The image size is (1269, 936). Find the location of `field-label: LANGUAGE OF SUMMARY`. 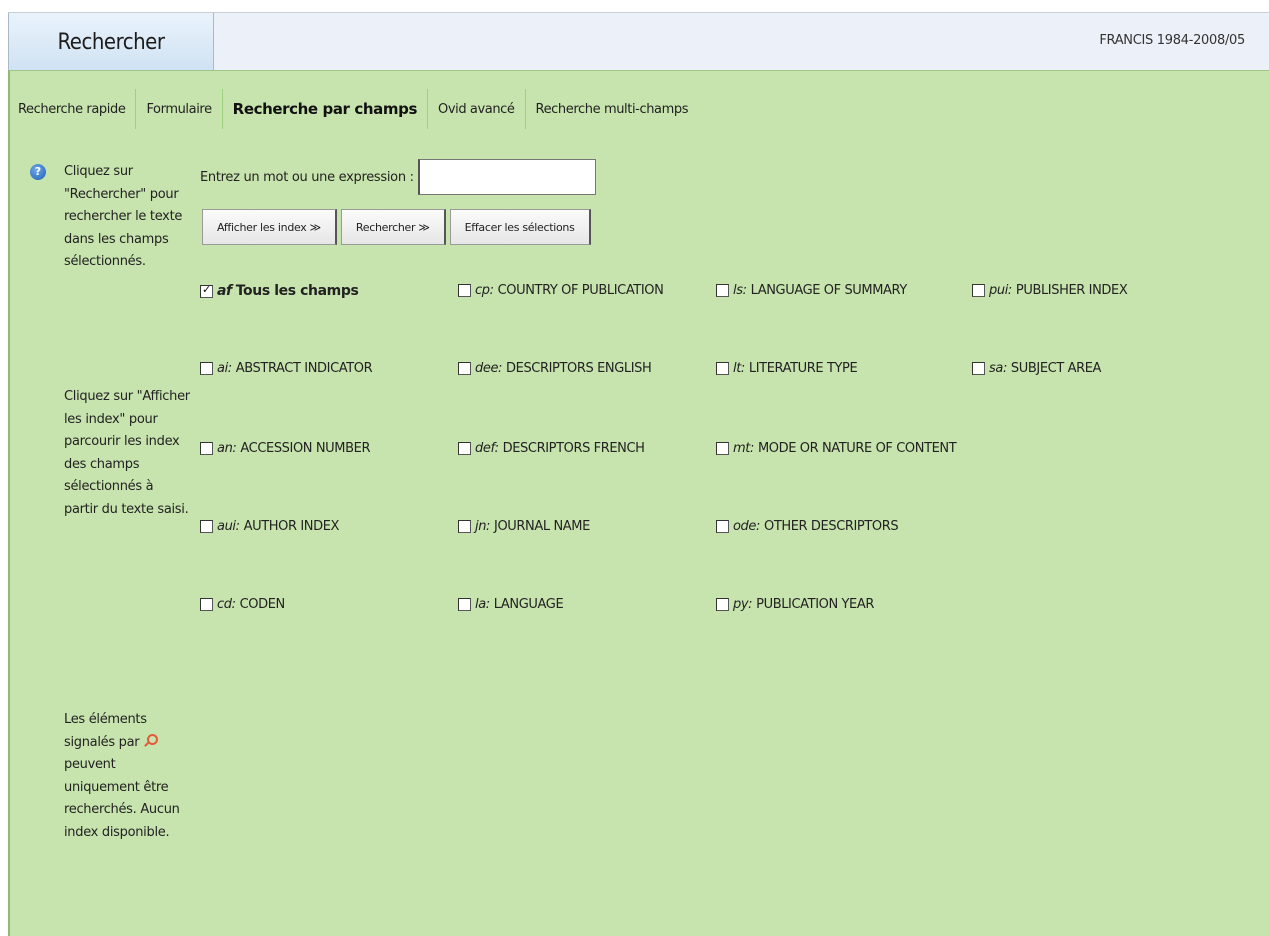

field-label: LANGUAGE OF SUMMARY is located at coordinates (829, 290).